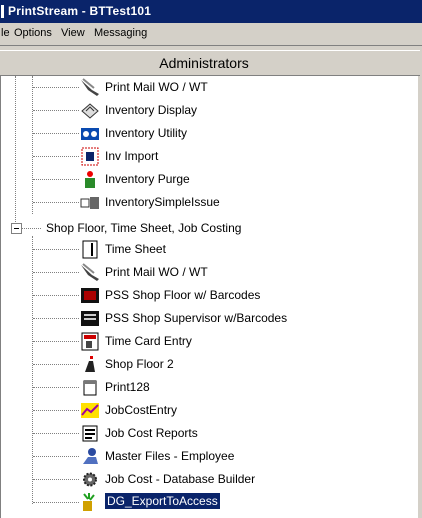 Image resolution: width=422 pixels, height=518 pixels. I want to click on tree-item-shop-floor-2: Shop Floor 2, so click(210, 364).